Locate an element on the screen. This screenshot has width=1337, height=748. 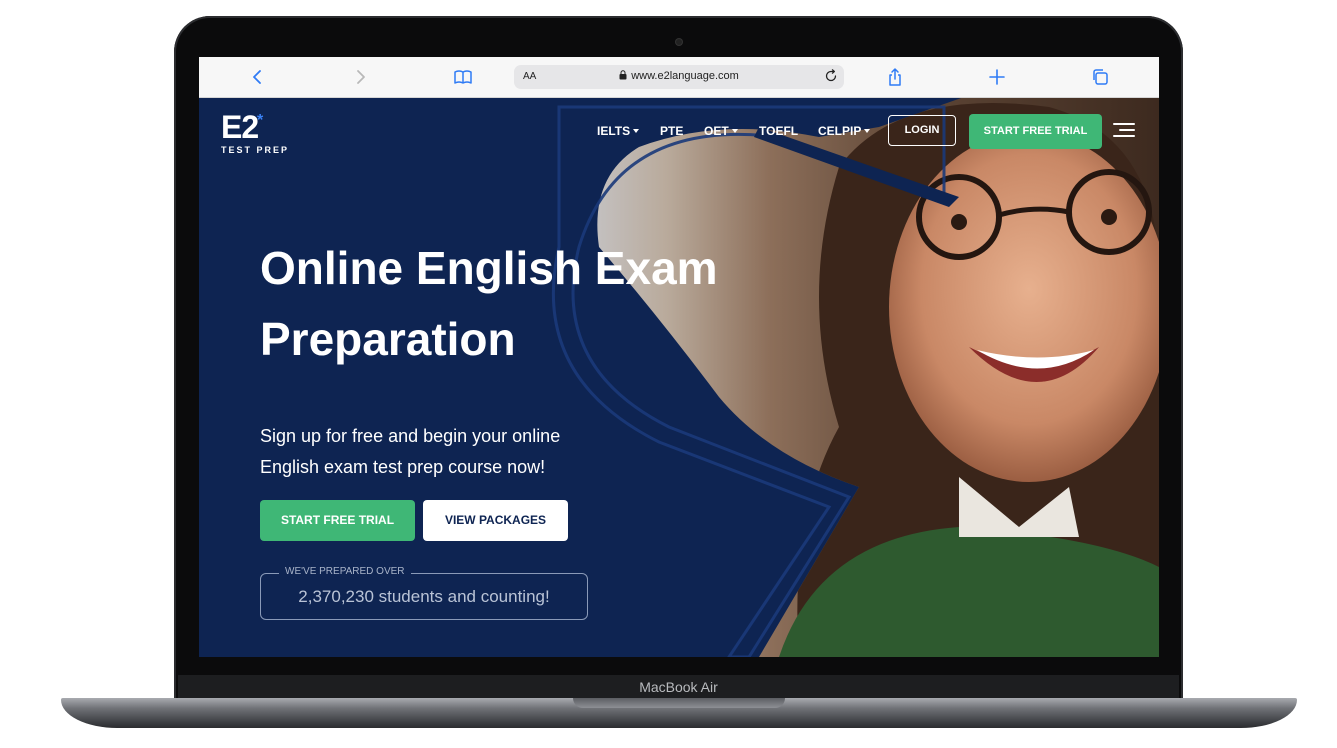
browser-toolbar: AA www.e2language.com is located at coordinates (679, 77).